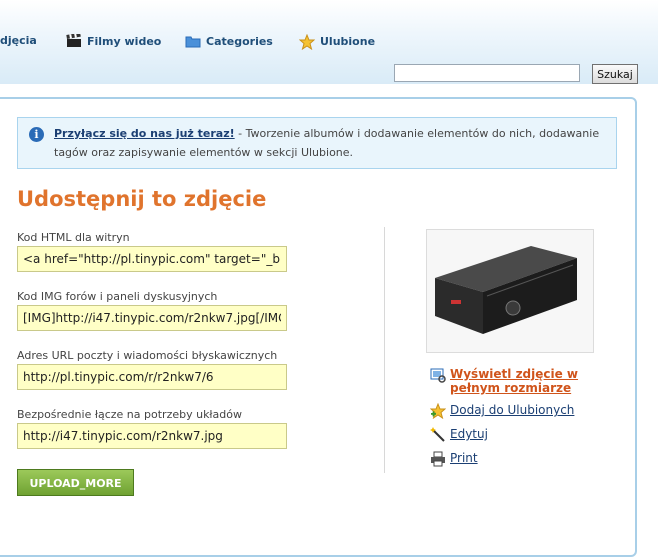  I want to click on direct-link-field, so click(152, 436).